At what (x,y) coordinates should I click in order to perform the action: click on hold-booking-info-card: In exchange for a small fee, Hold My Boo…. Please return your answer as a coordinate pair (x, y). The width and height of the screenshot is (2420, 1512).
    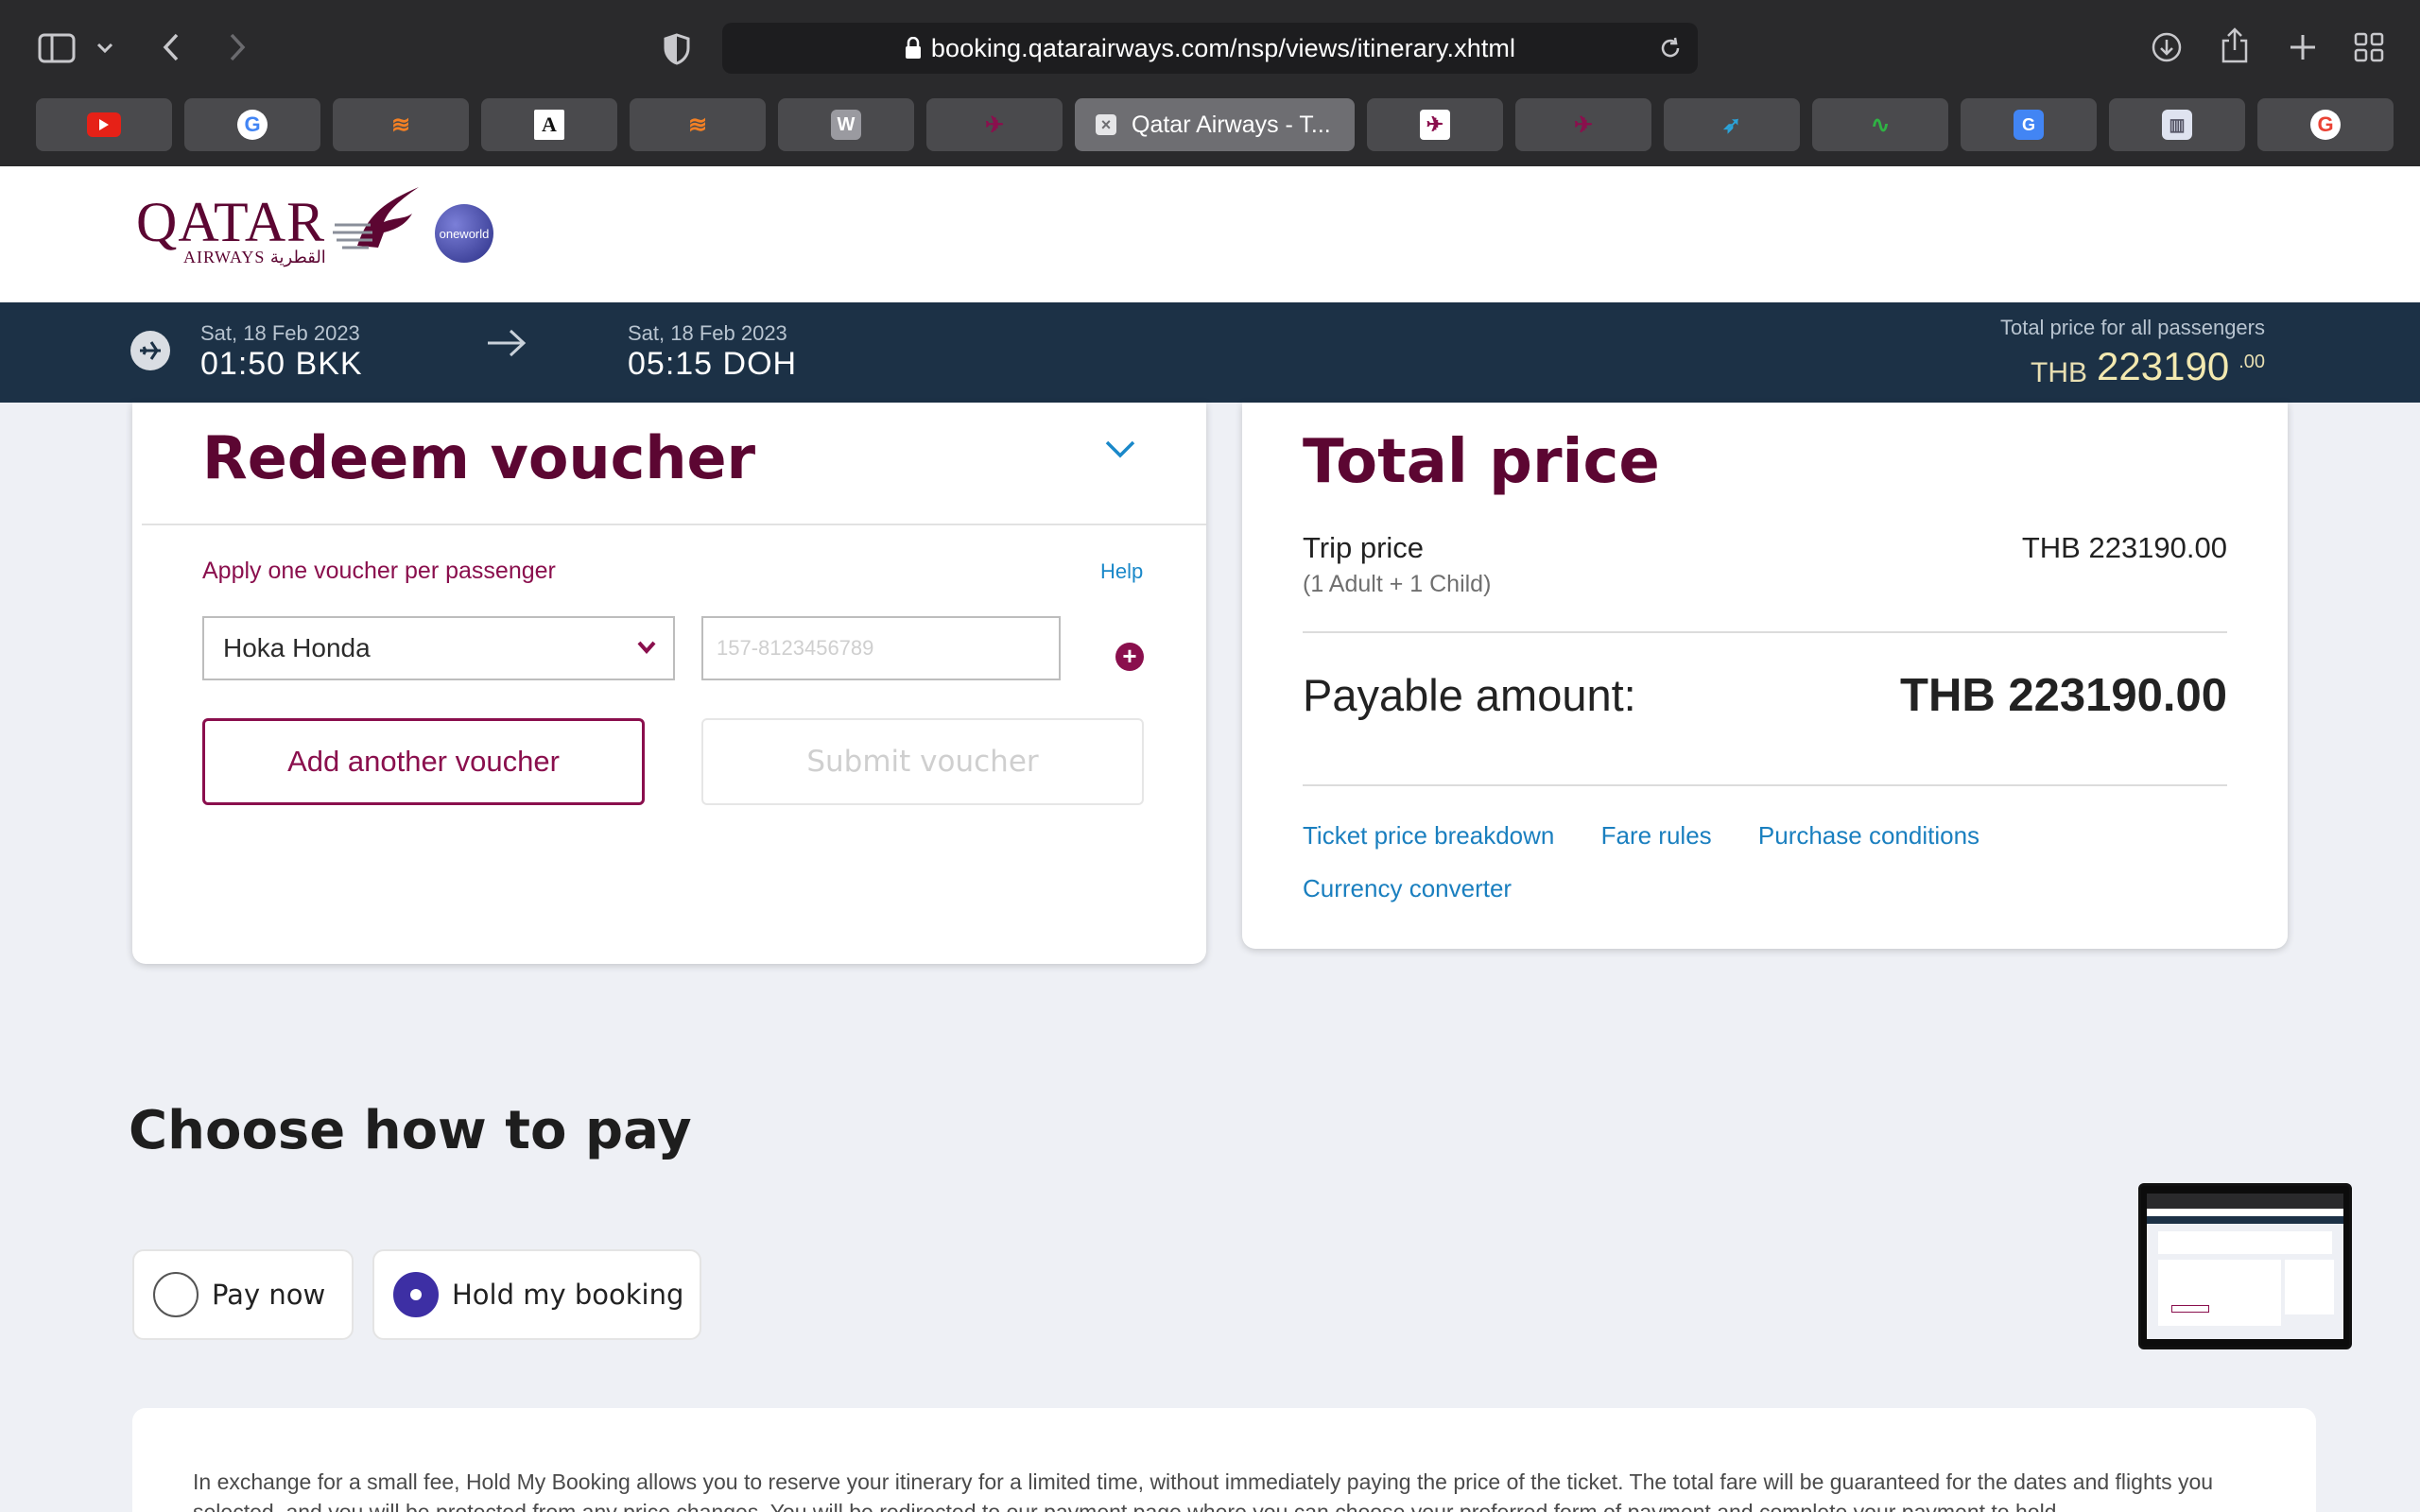
    Looking at the image, I should click on (1224, 1460).